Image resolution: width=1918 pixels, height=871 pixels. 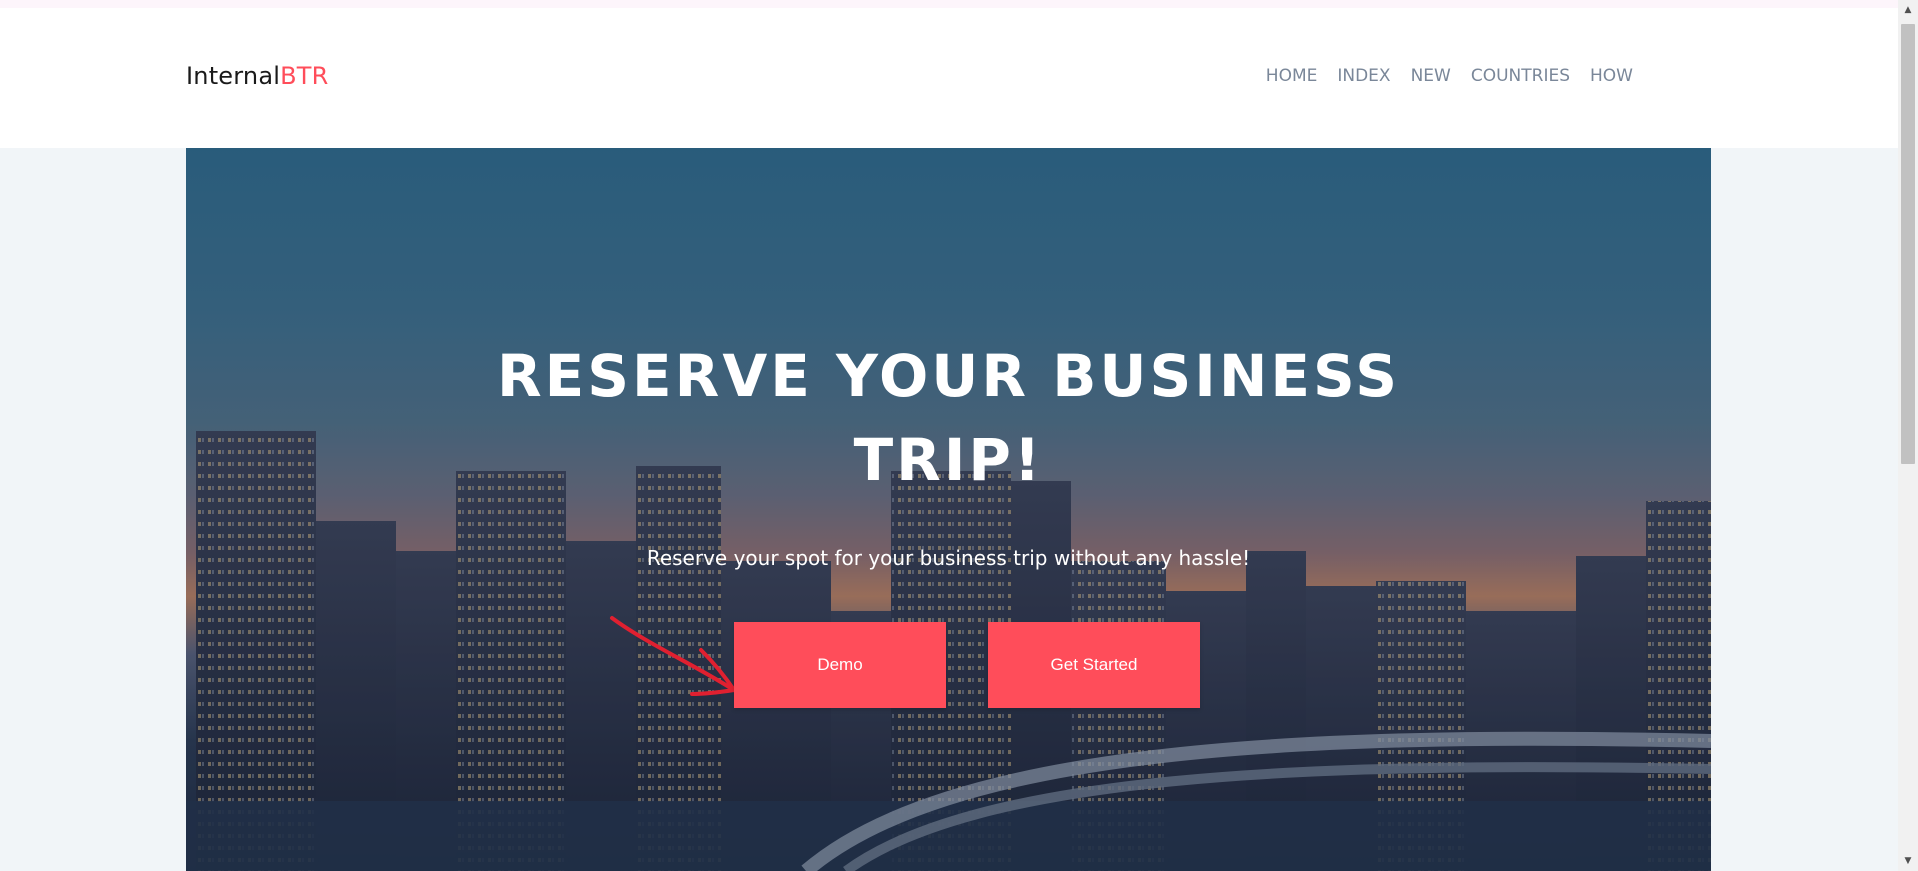 What do you see at coordinates (1908, 244) in the screenshot?
I see `scroll-thumb` at bounding box center [1908, 244].